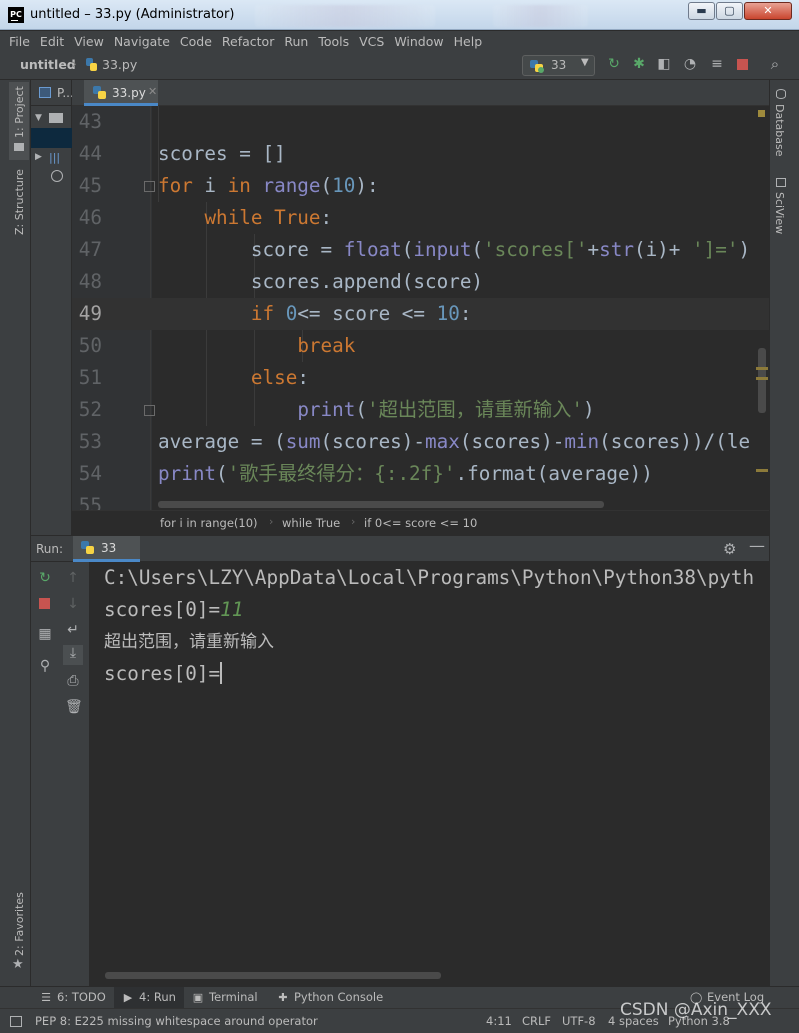 Image resolution: width=799 pixels, height=1033 pixels. What do you see at coordinates (361, 313) in the screenshot?
I see `code-text: if 0<= score <= 10:` at bounding box center [361, 313].